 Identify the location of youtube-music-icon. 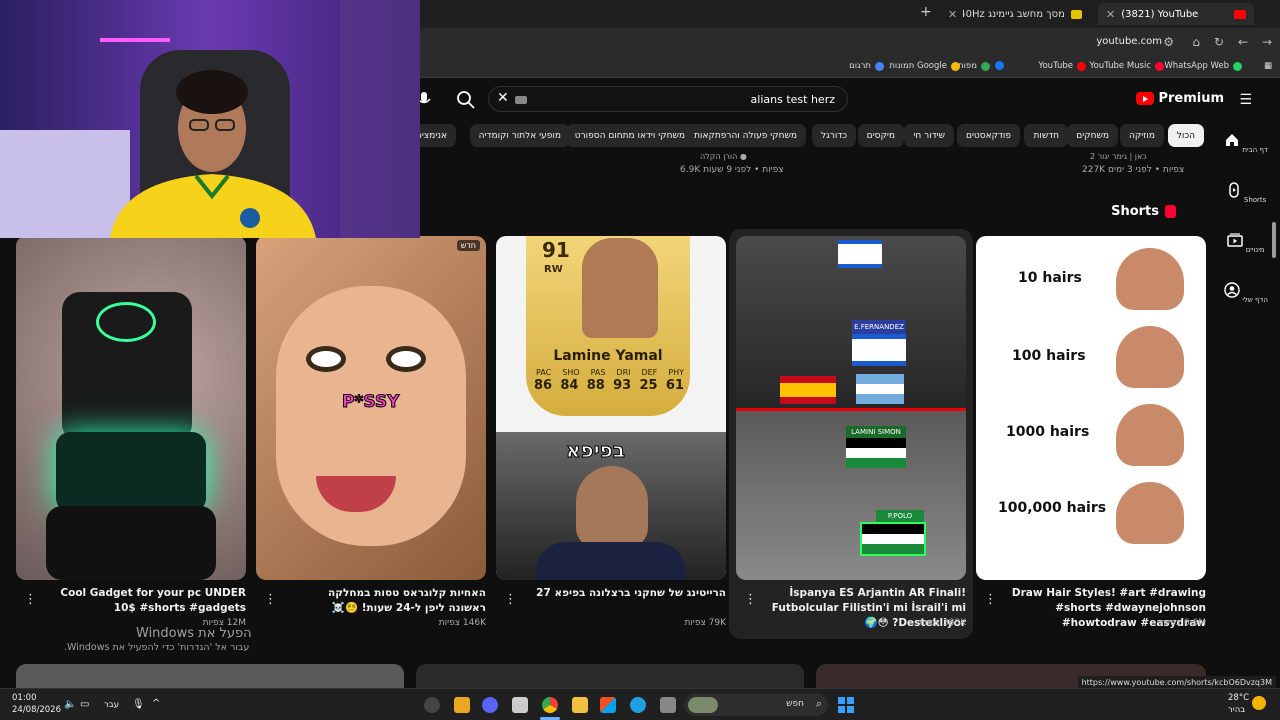
(1159, 66).